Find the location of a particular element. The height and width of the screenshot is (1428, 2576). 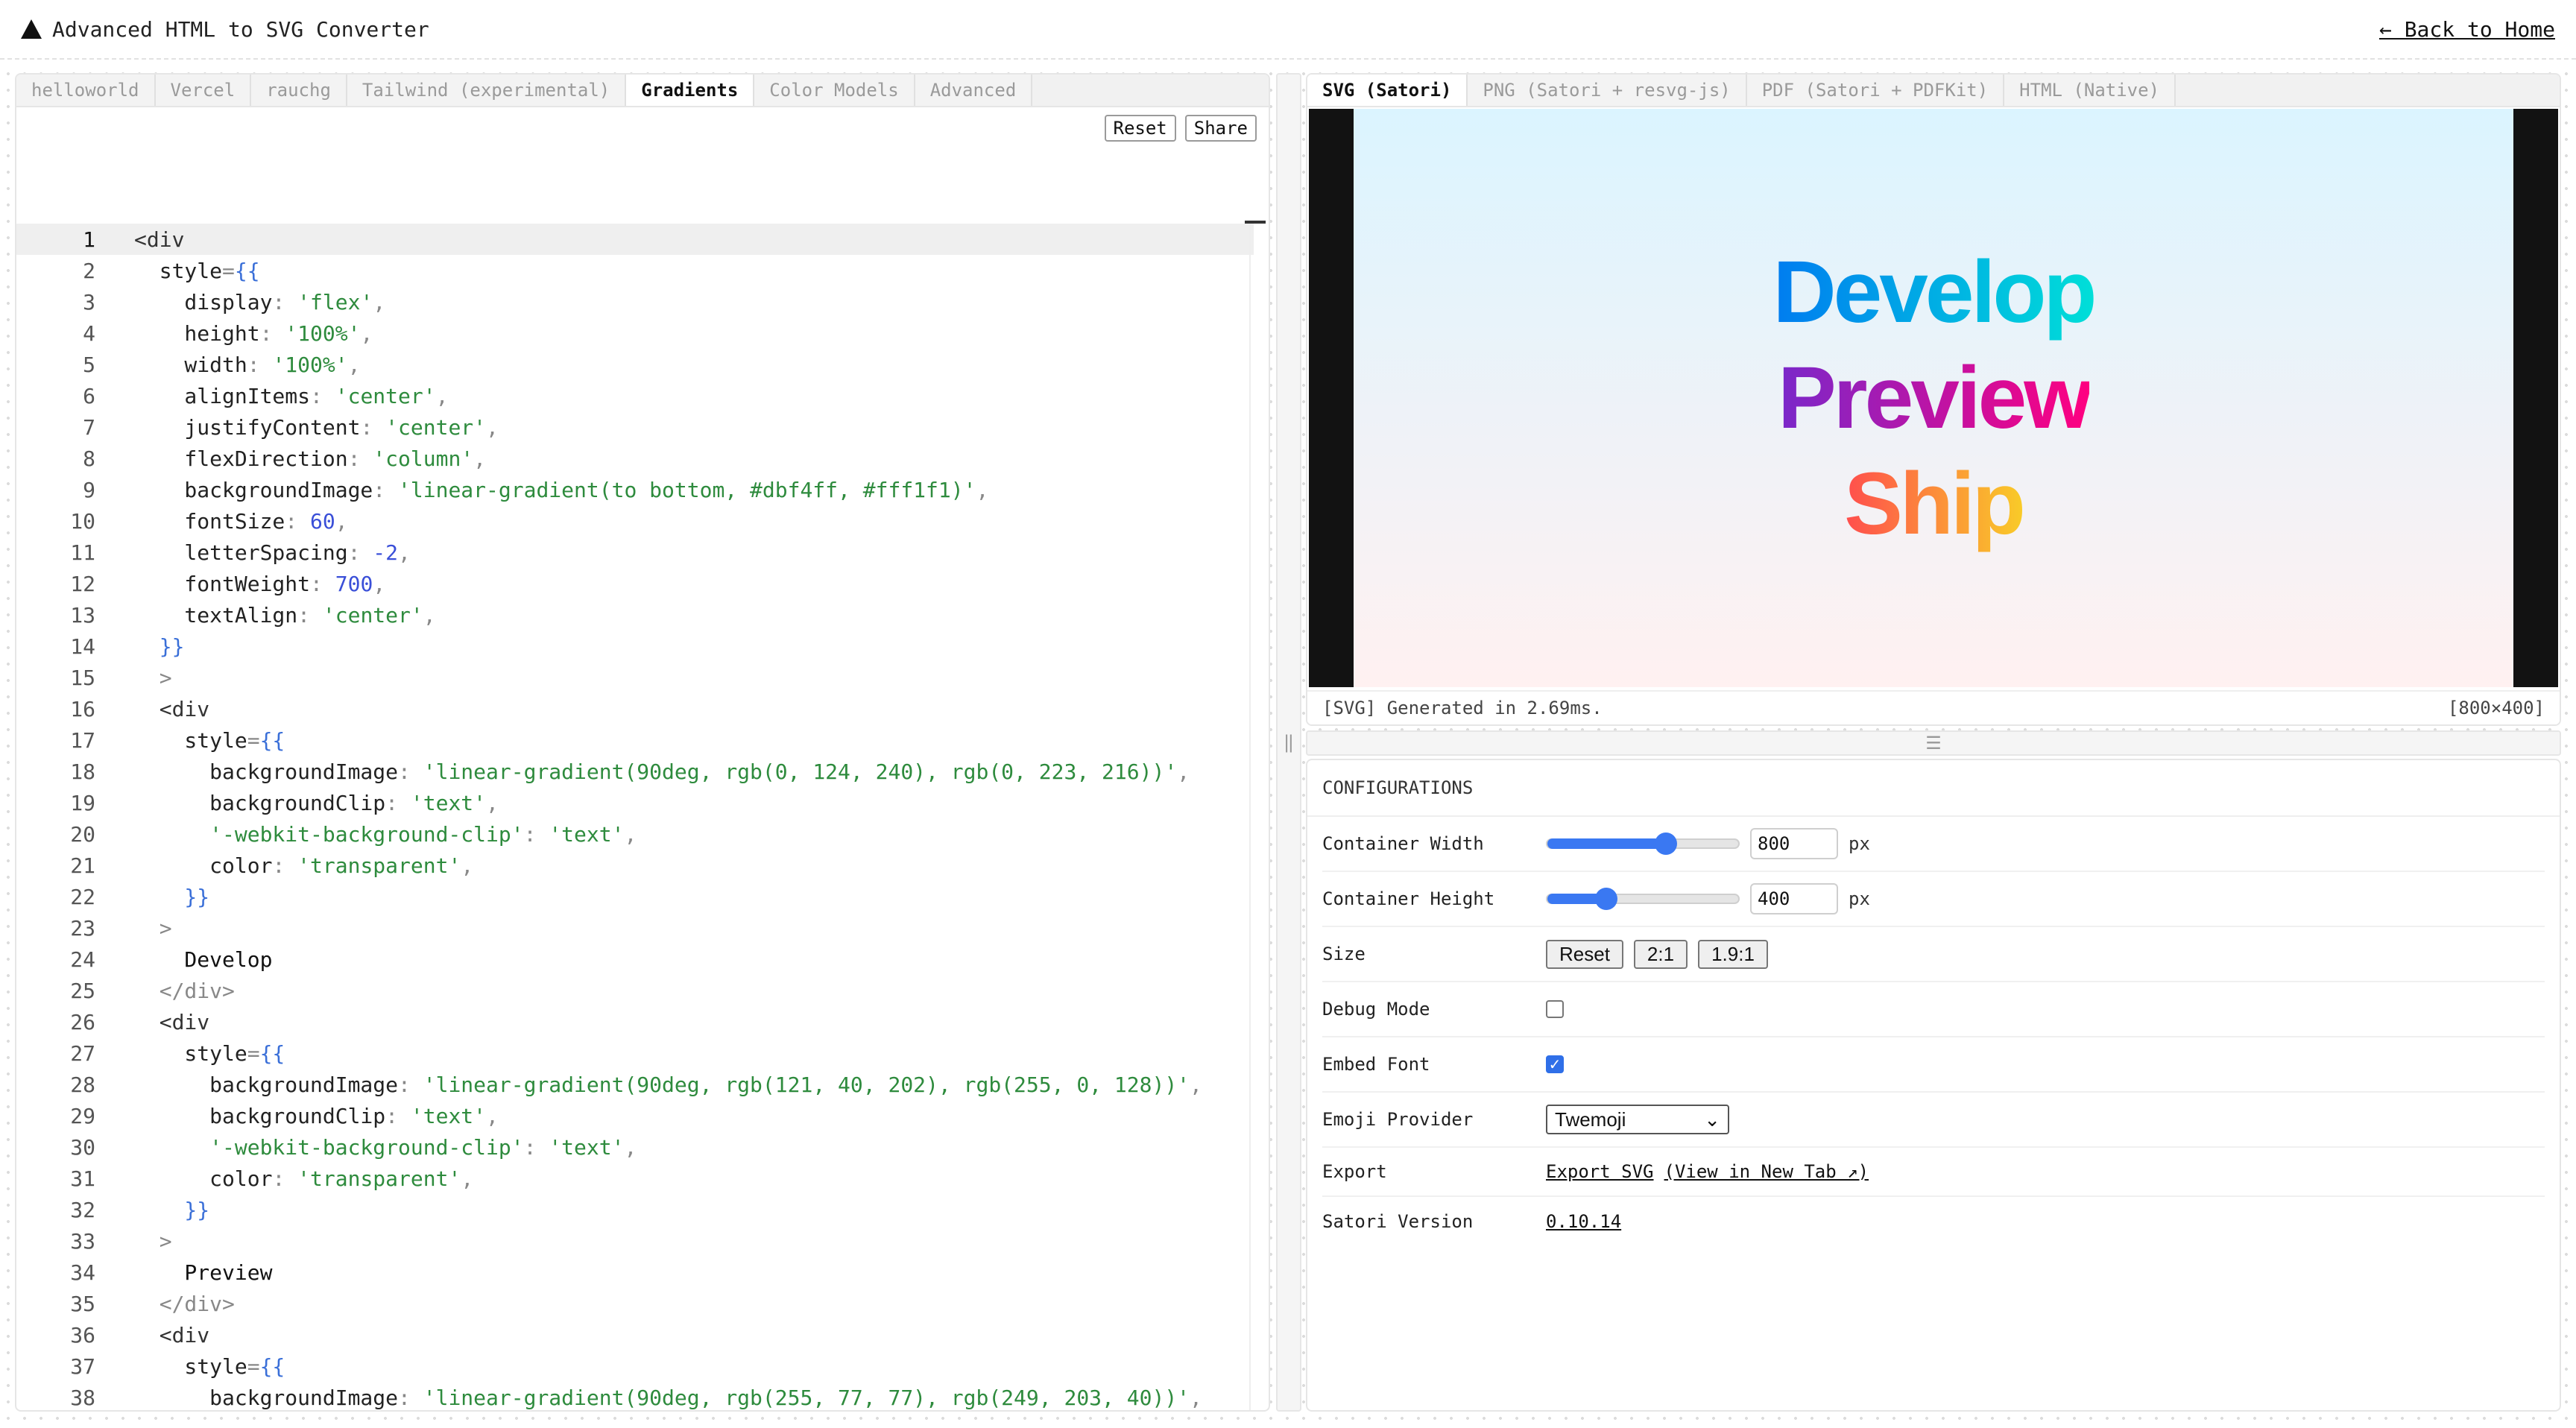

code-line: 10 fontSize: 60, is located at coordinates (635, 521).